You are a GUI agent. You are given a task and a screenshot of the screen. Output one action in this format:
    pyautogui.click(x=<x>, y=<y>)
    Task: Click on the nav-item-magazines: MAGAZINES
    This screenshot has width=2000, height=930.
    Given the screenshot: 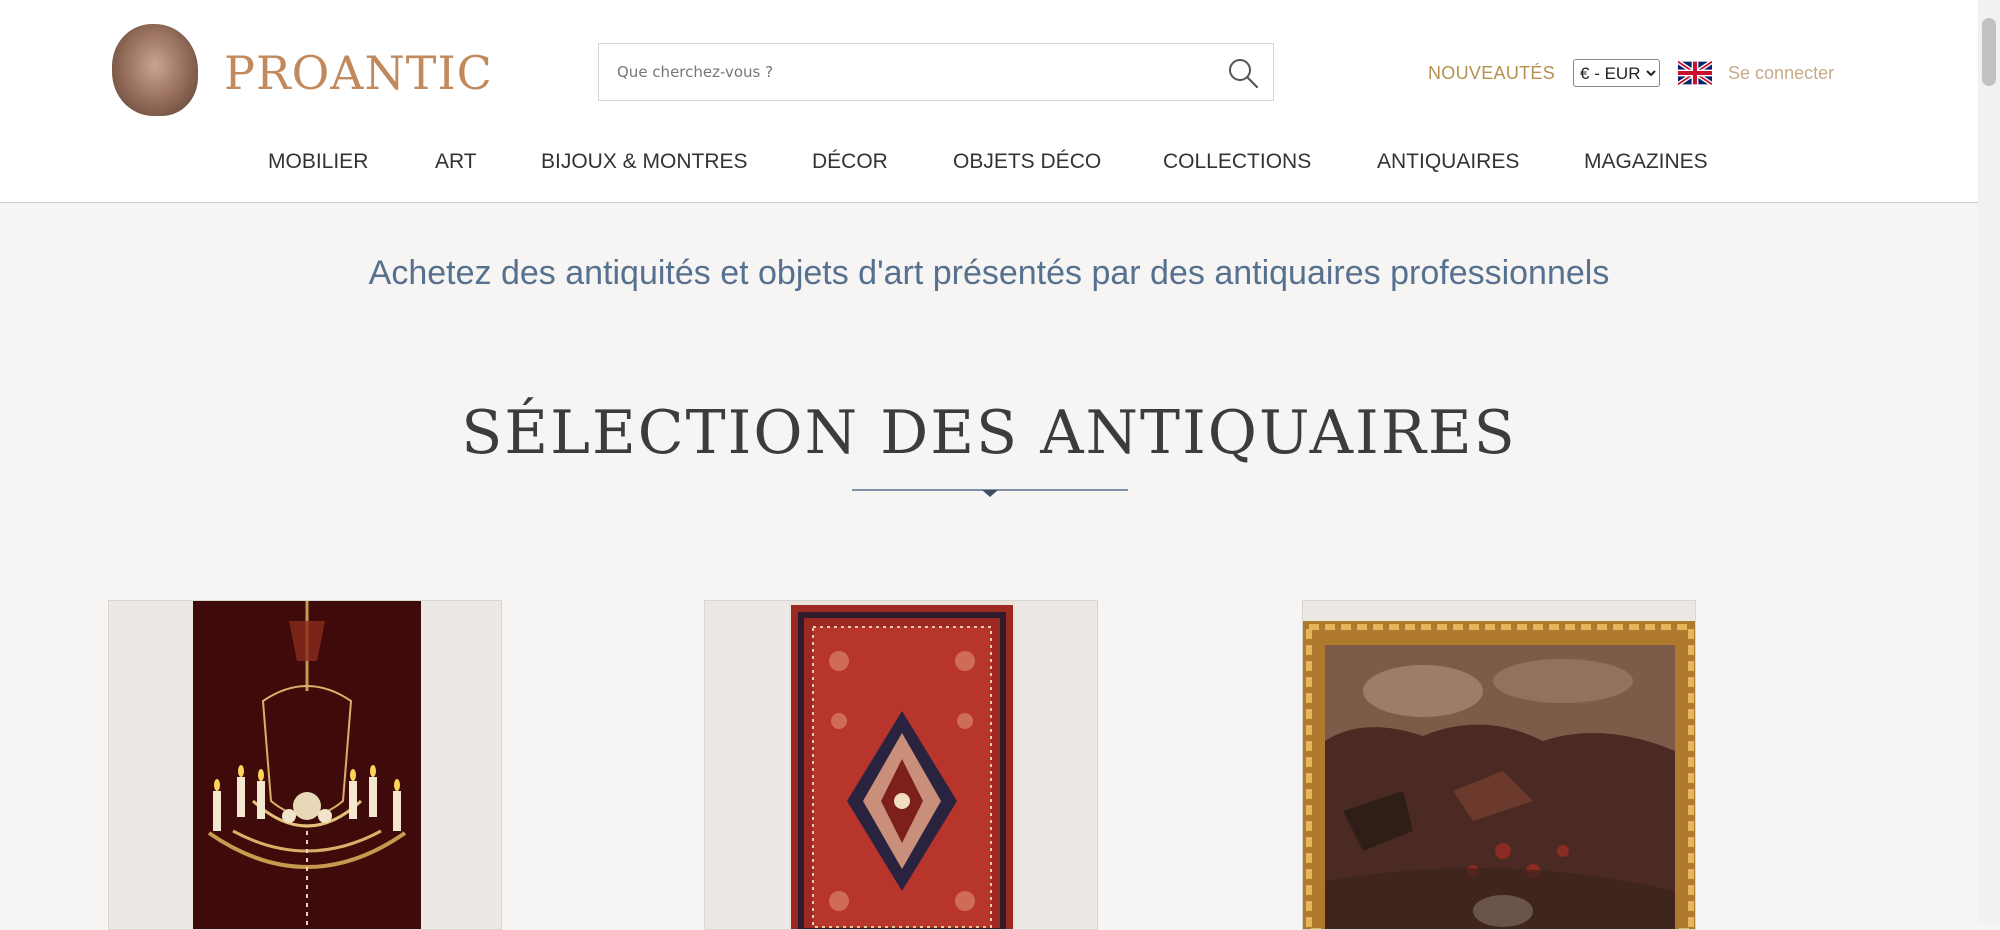 What is the action you would take?
    pyautogui.click(x=1646, y=162)
    